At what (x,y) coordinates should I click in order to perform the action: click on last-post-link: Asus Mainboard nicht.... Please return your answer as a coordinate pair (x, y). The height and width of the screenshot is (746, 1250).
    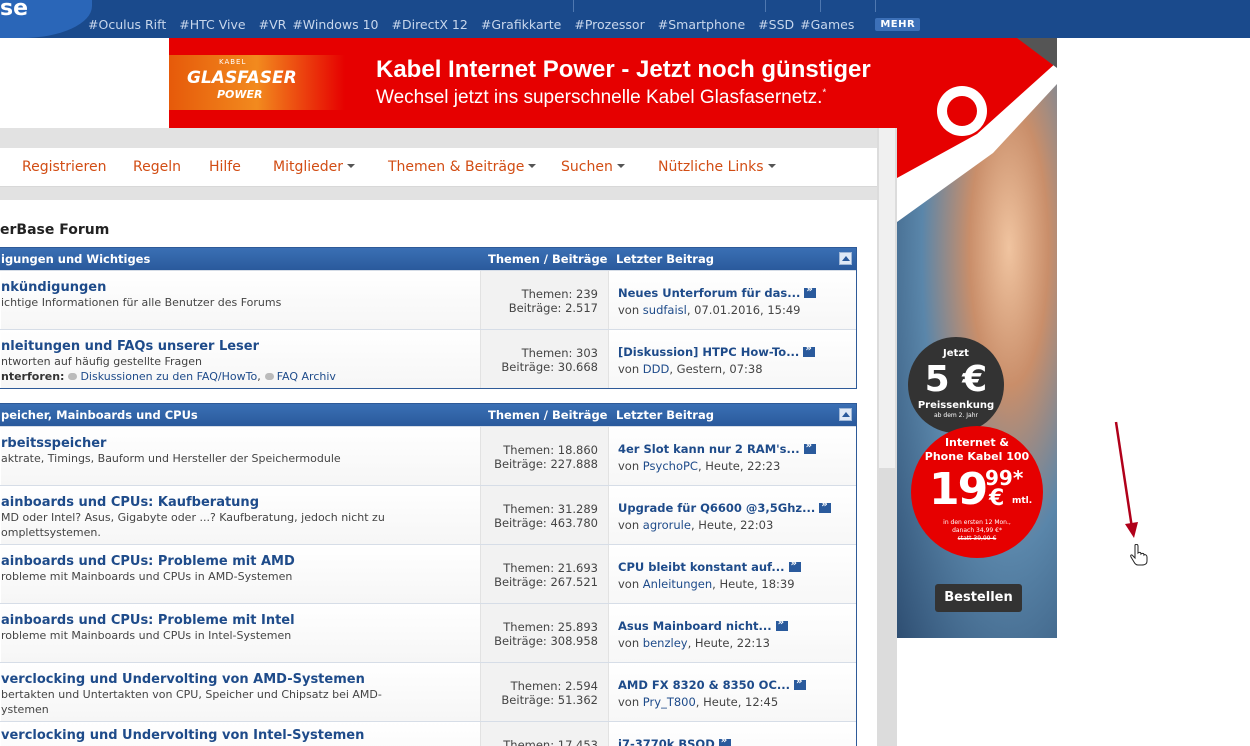
    Looking at the image, I should click on (703, 625).